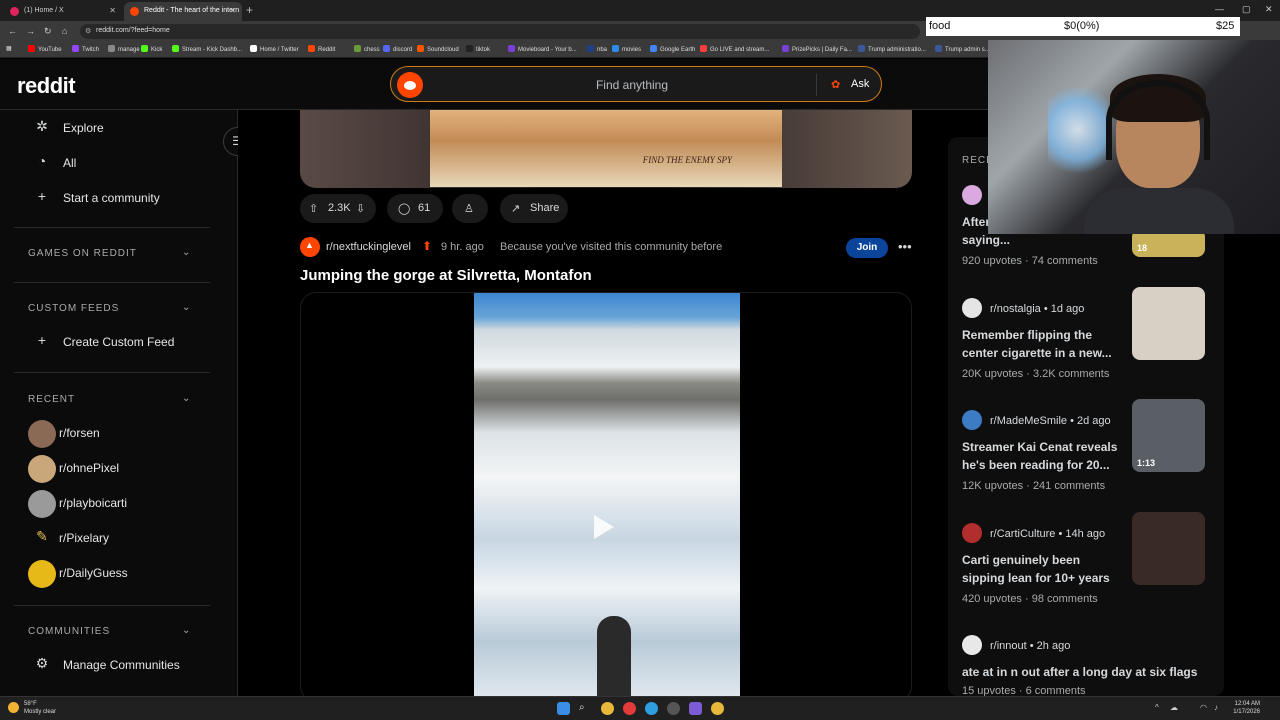 This screenshot has width=1280, height=720. What do you see at coordinates (9, 48) in the screenshot?
I see `apps-icon: ▦` at bounding box center [9, 48].